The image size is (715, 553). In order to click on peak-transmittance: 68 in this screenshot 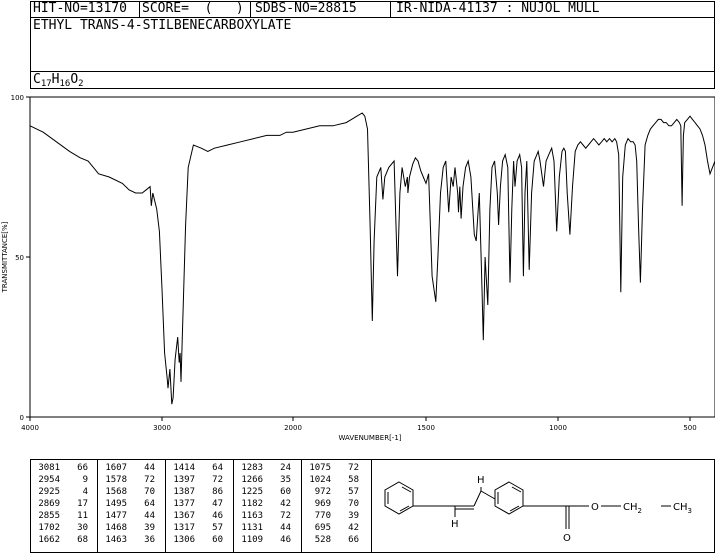, I will do `click(82, 540)`.